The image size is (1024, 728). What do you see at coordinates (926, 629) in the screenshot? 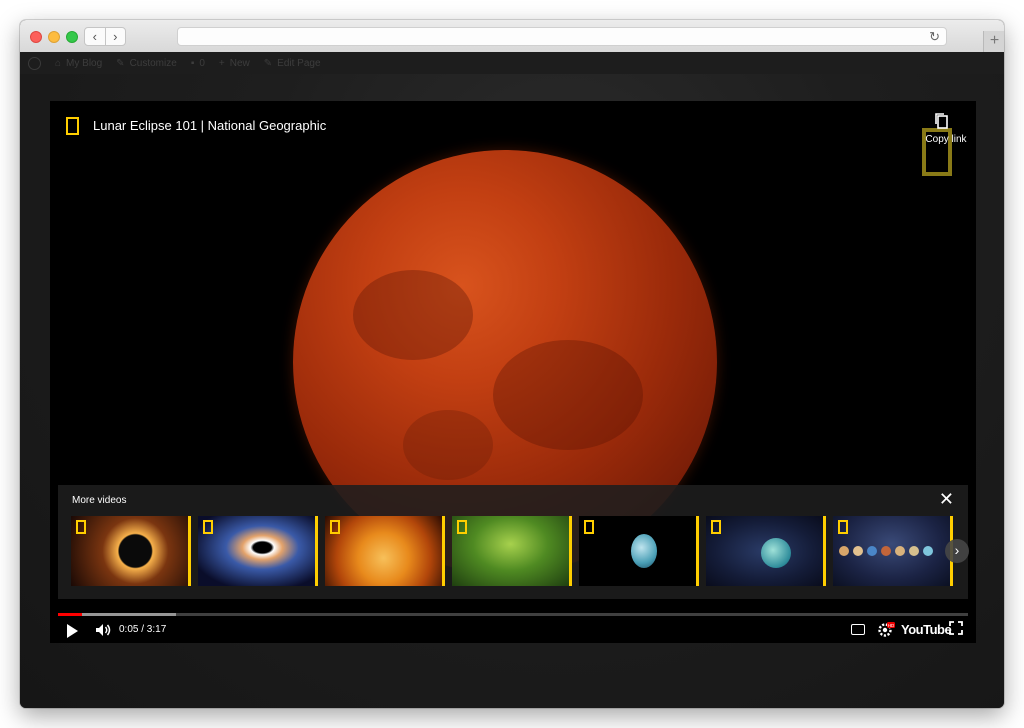
I see `youtube-logo: YouTube` at bounding box center [926, 629].